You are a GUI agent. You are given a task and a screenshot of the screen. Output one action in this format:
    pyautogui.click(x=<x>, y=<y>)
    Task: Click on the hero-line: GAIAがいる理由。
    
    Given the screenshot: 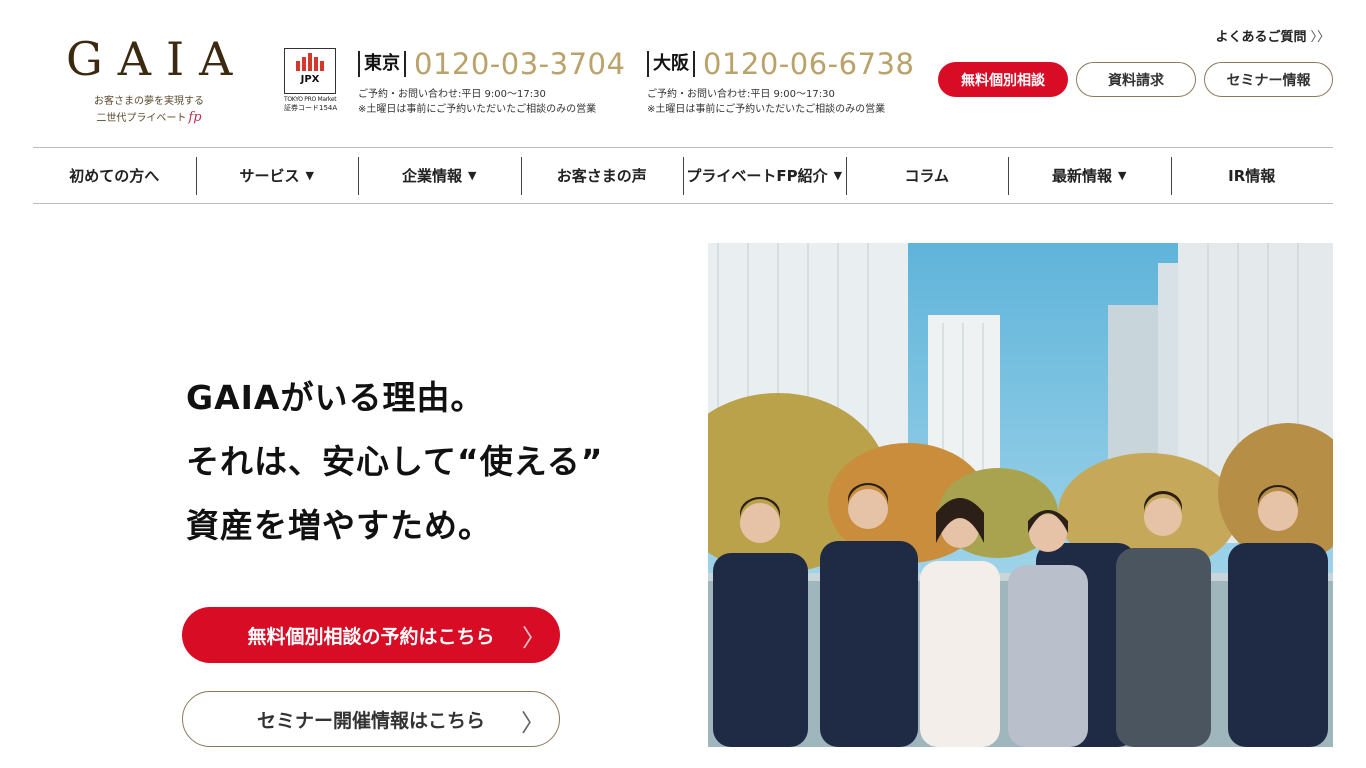 What is the action you would take?
    pyautogui.click(x=335, y=397)
    